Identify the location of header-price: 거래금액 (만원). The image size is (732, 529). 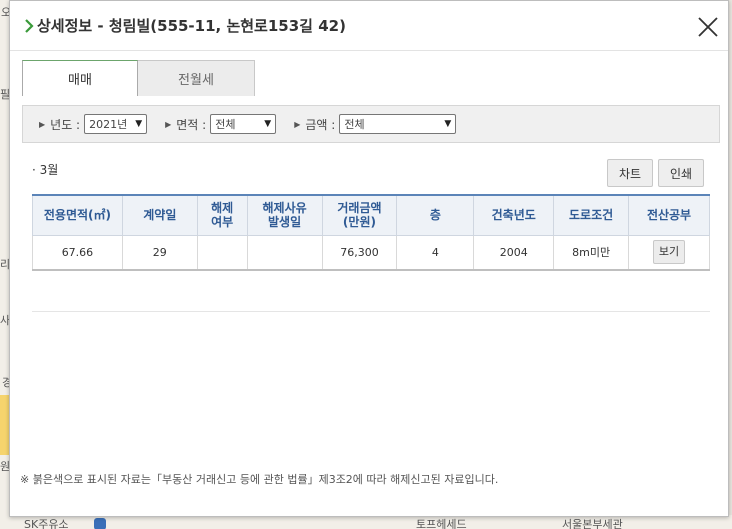
(359, 215).